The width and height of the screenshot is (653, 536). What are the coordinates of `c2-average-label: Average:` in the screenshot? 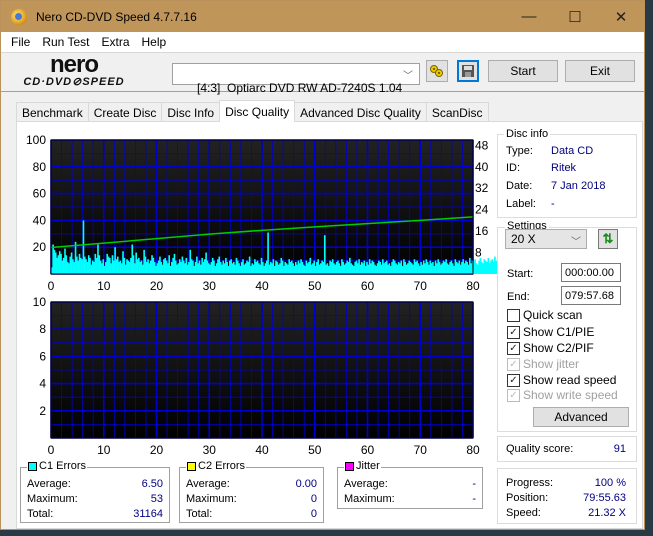 It's located at (208, 484).